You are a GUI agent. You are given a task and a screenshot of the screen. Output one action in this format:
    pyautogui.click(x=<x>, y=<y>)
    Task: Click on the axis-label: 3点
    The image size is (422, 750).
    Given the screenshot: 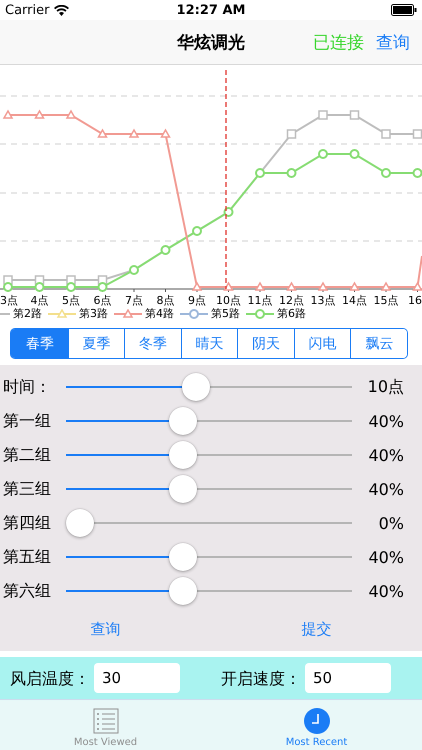 What is the action you would take?
    pyautogui.click(x=9, y=300)
    